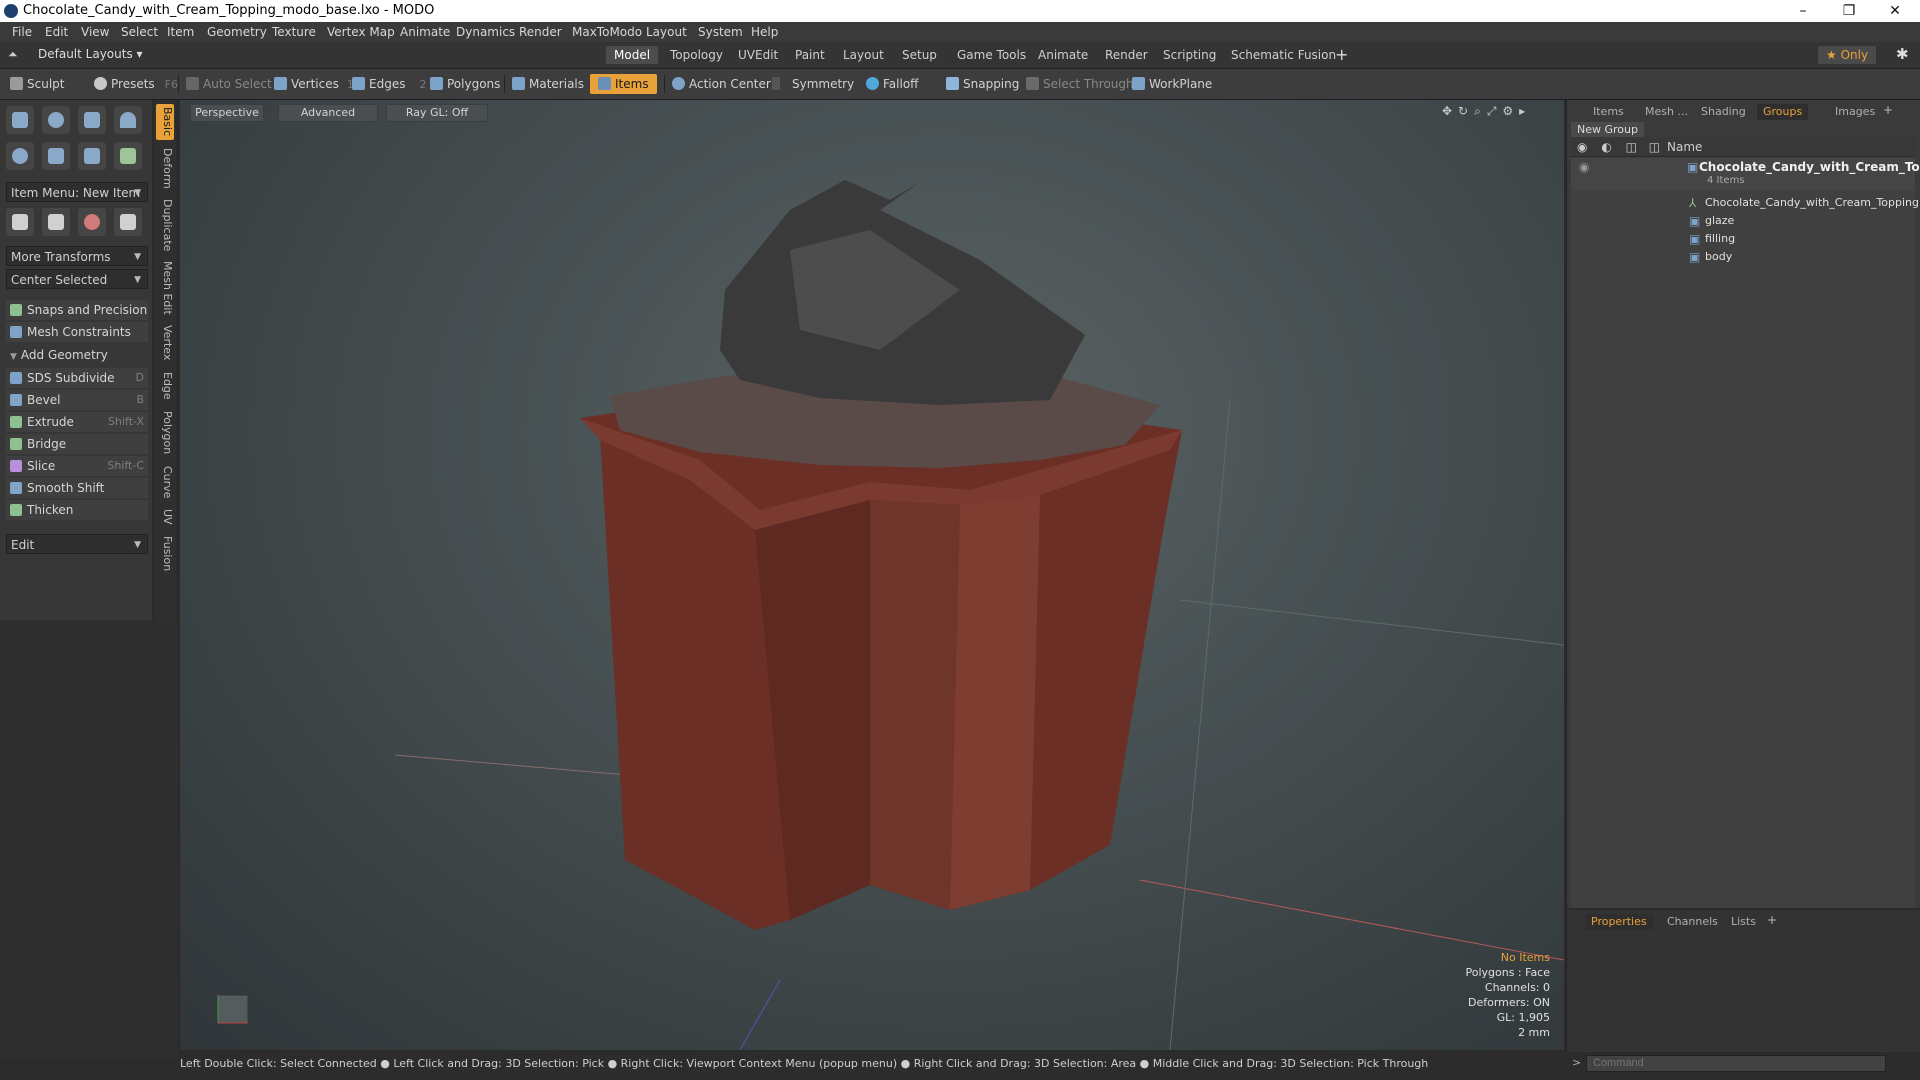  Describe the element at coordinates (764, 32) in the screenshot. I see `menu-help: Help` at that location.